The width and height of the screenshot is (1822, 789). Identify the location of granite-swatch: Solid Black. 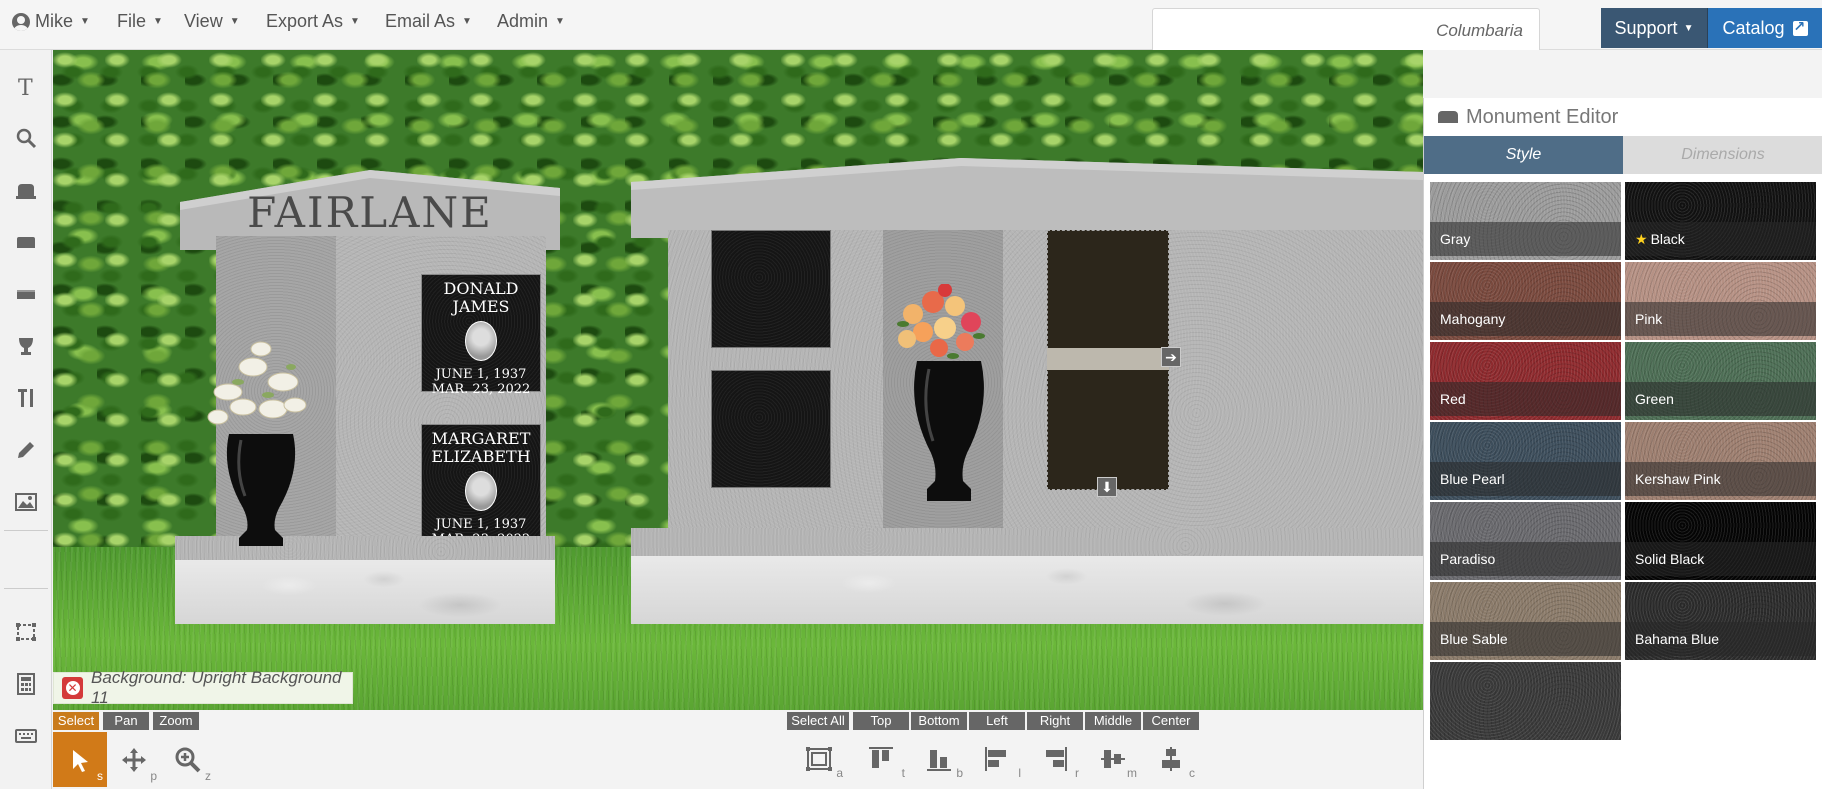
(1720, 541).